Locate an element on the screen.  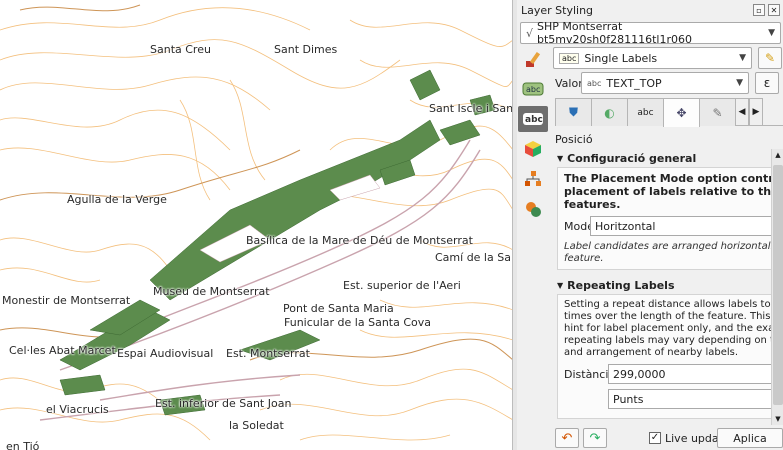
value-label: Valor is located at coordinates (569, 83).